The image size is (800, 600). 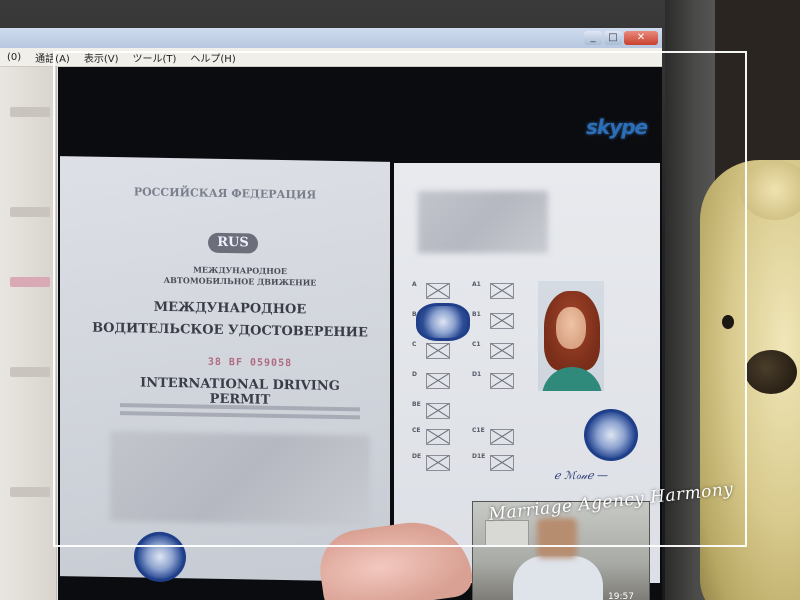 What do you see at coordinates (225, 193) in the screenshot?
I see `permit-country: РОССИЙСКАЯ ФЕДЕРАЦИЯ` at bounding box center [225, 193].